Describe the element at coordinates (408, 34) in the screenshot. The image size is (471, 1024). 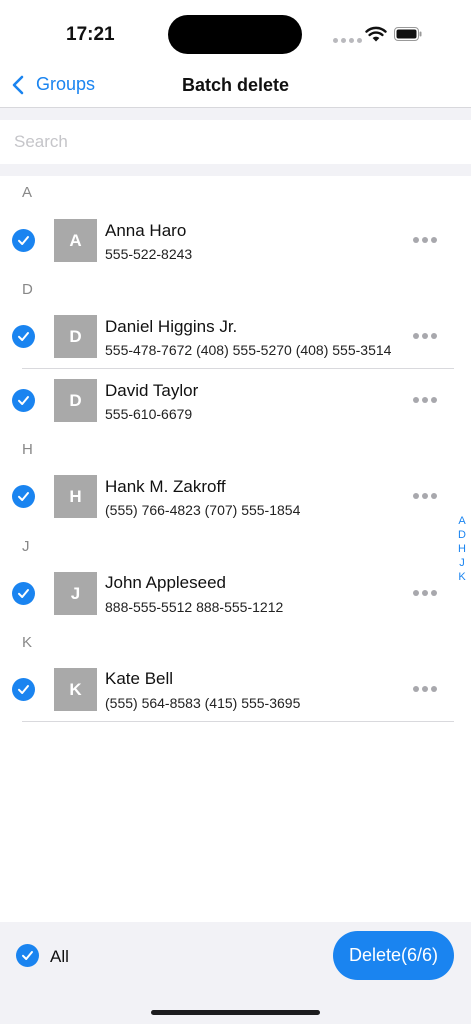
I see `battery-icon` at that location.